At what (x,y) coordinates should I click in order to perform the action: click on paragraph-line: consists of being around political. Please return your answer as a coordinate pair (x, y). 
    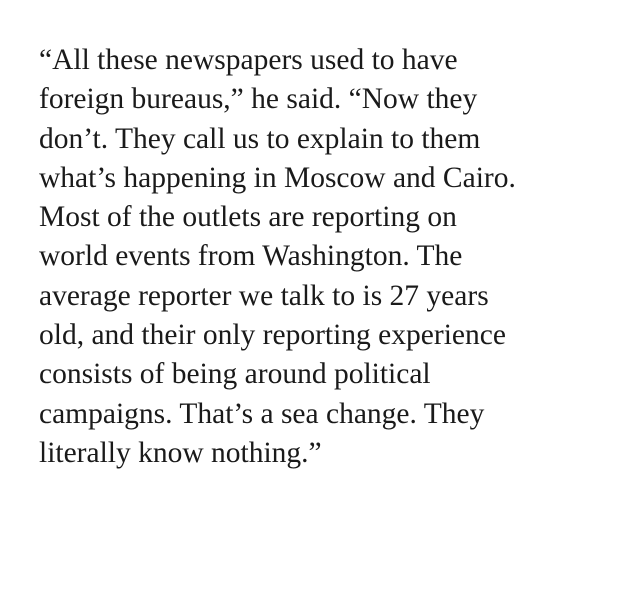
    Looking at the image, I should click on (235, 374).